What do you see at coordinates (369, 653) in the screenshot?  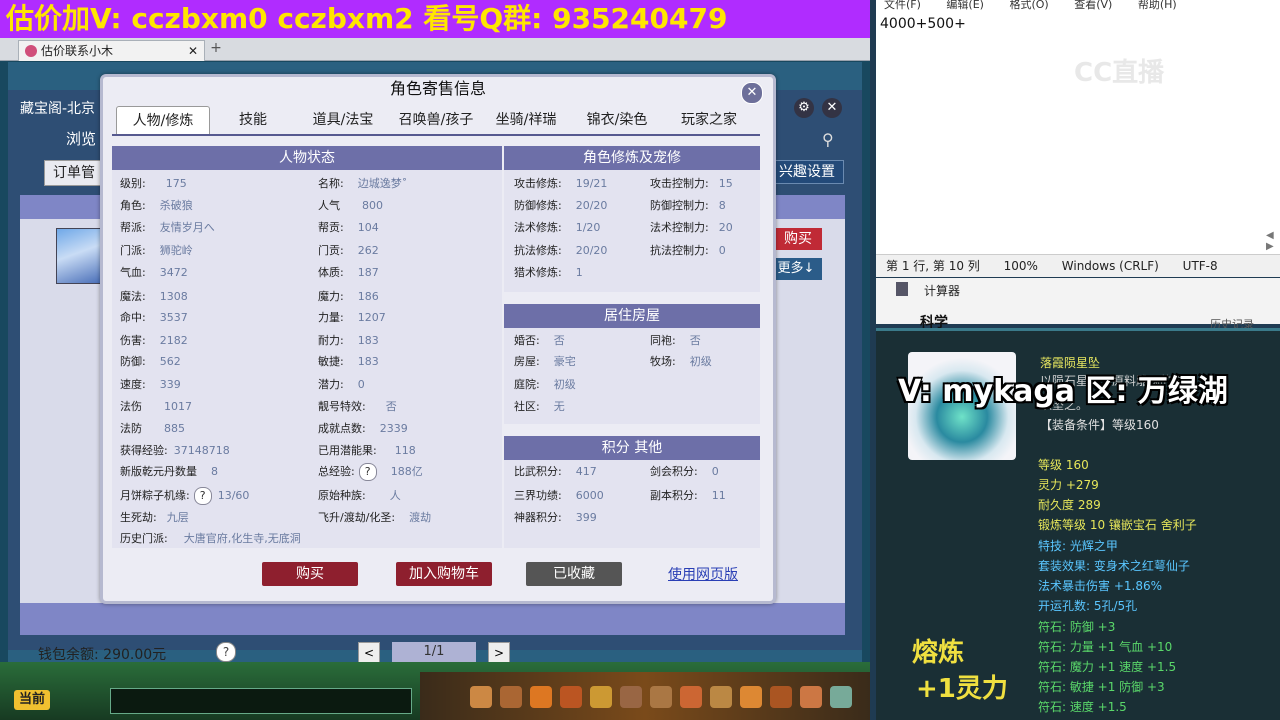 I see `pager-prev-button: <` at bounding box center [369, 653].